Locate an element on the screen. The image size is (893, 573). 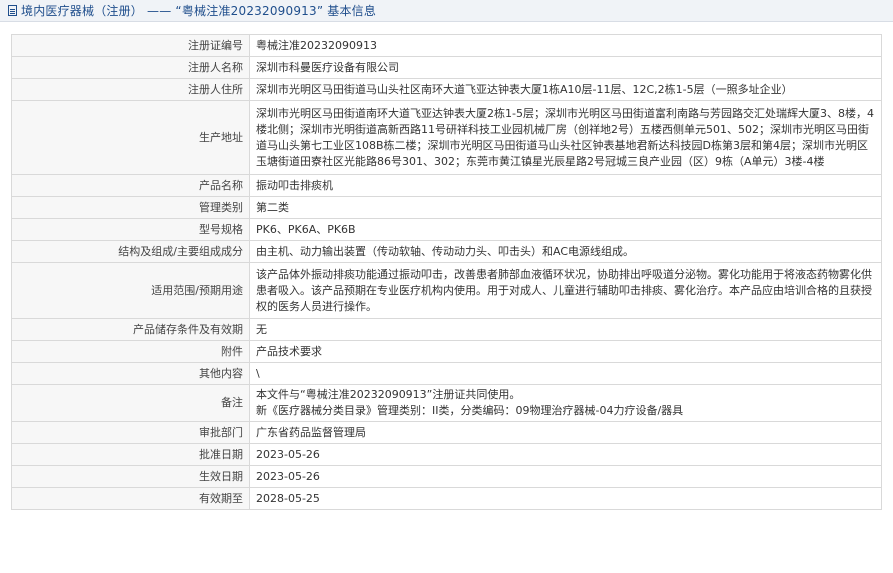
row-value: 第二类 is located at coordinates (565, 207).